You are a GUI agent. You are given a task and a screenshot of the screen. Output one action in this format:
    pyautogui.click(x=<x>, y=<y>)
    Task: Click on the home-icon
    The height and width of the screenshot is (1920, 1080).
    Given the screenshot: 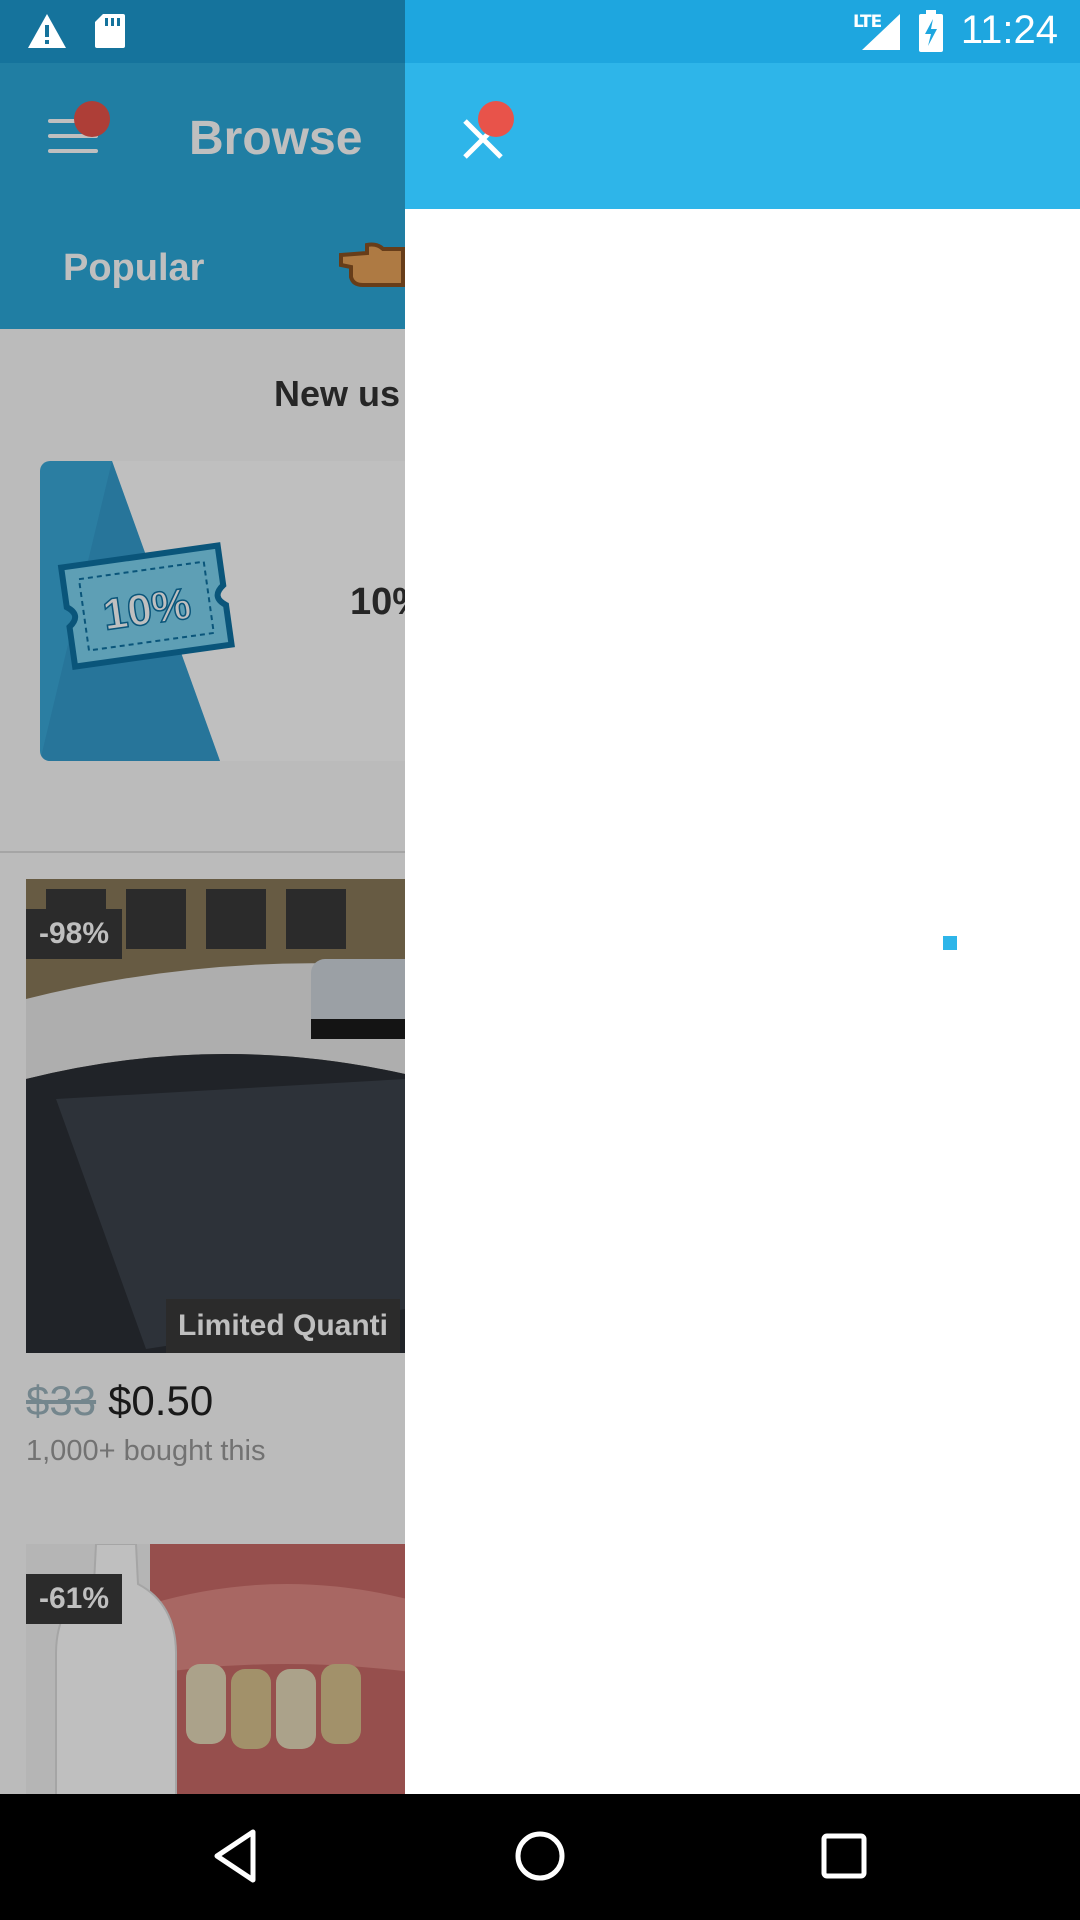 What is the action you would take?
    pyautogui.click(x=540, y=1856)
    